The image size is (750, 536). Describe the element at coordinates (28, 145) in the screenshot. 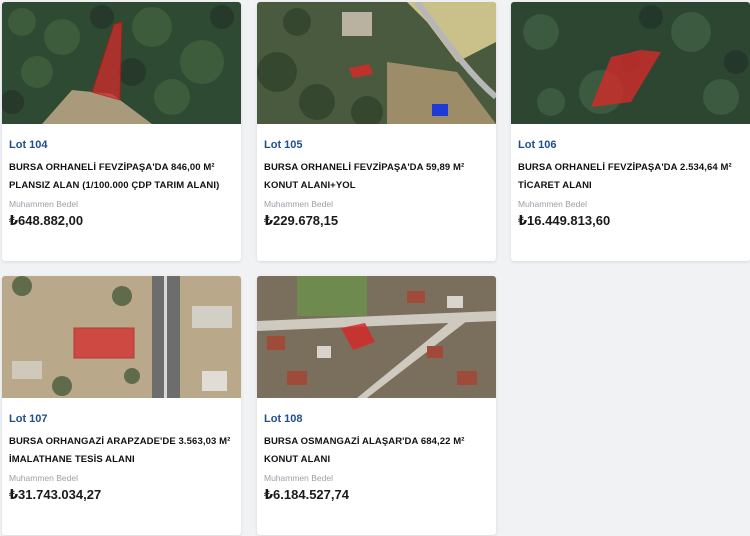

I see `lot-number: Lot 104` at that location.